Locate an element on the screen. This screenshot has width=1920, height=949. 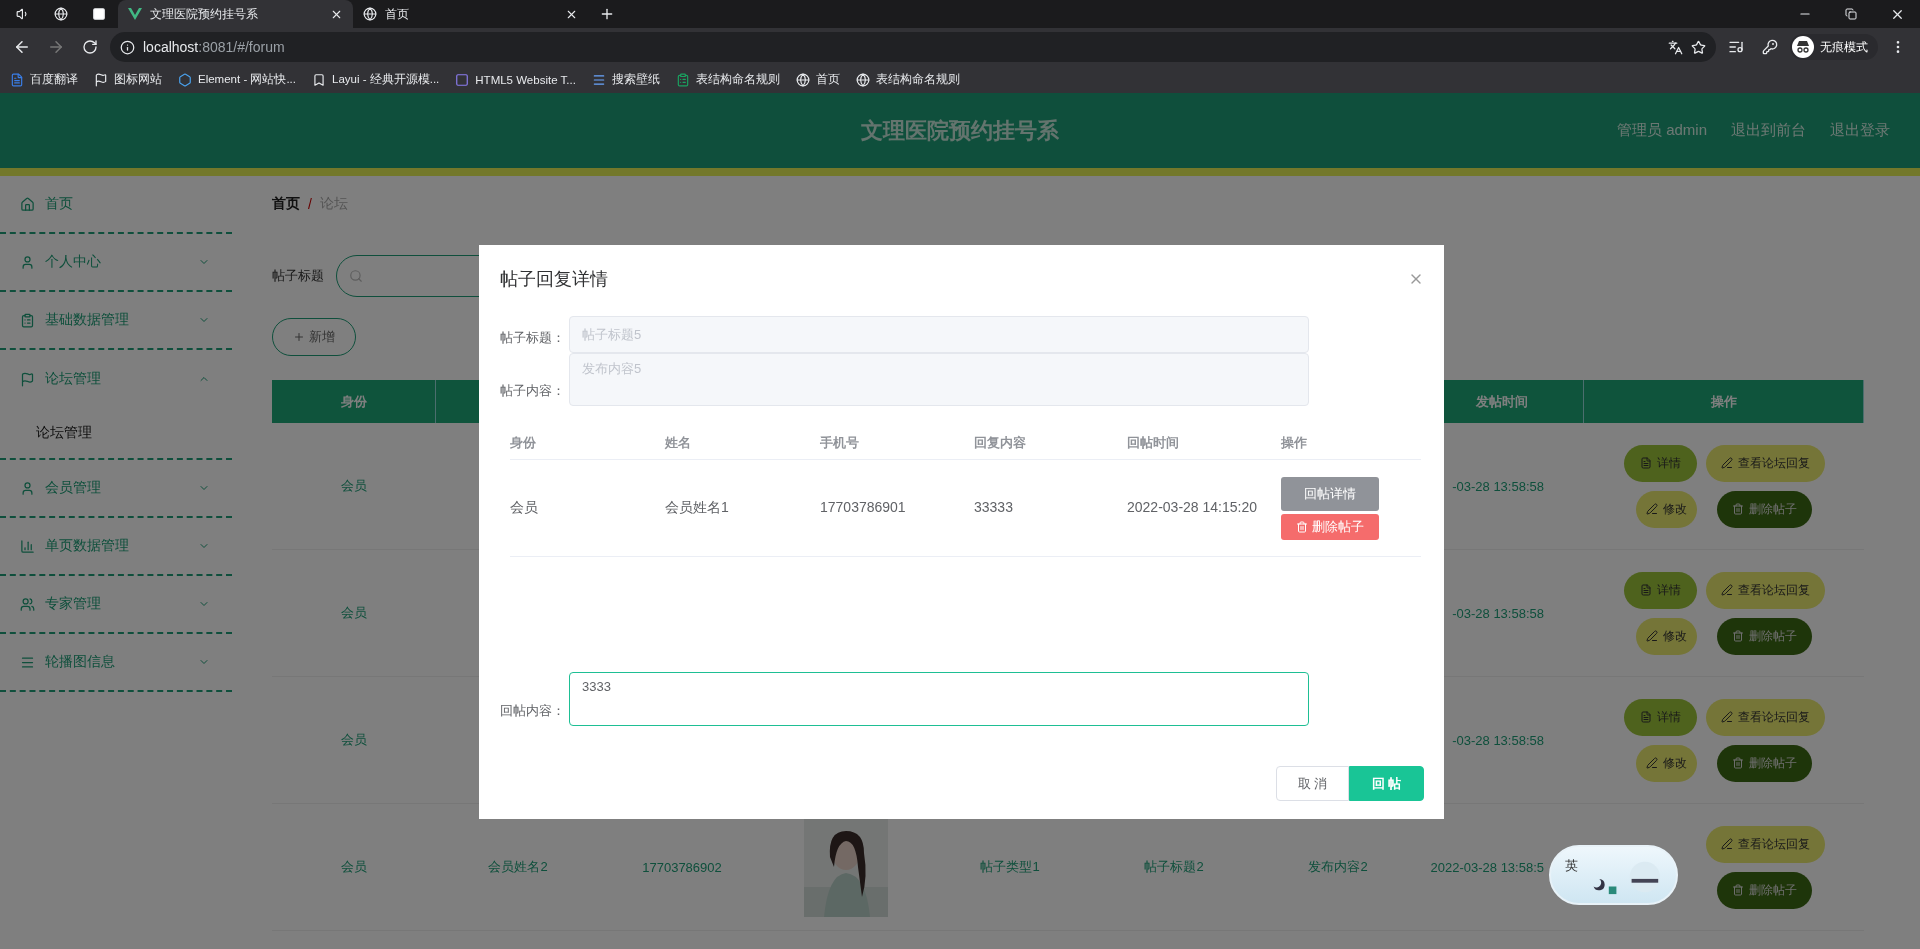
sidebar-subitem: 论坛管理 is located at coordinates (116, 433).